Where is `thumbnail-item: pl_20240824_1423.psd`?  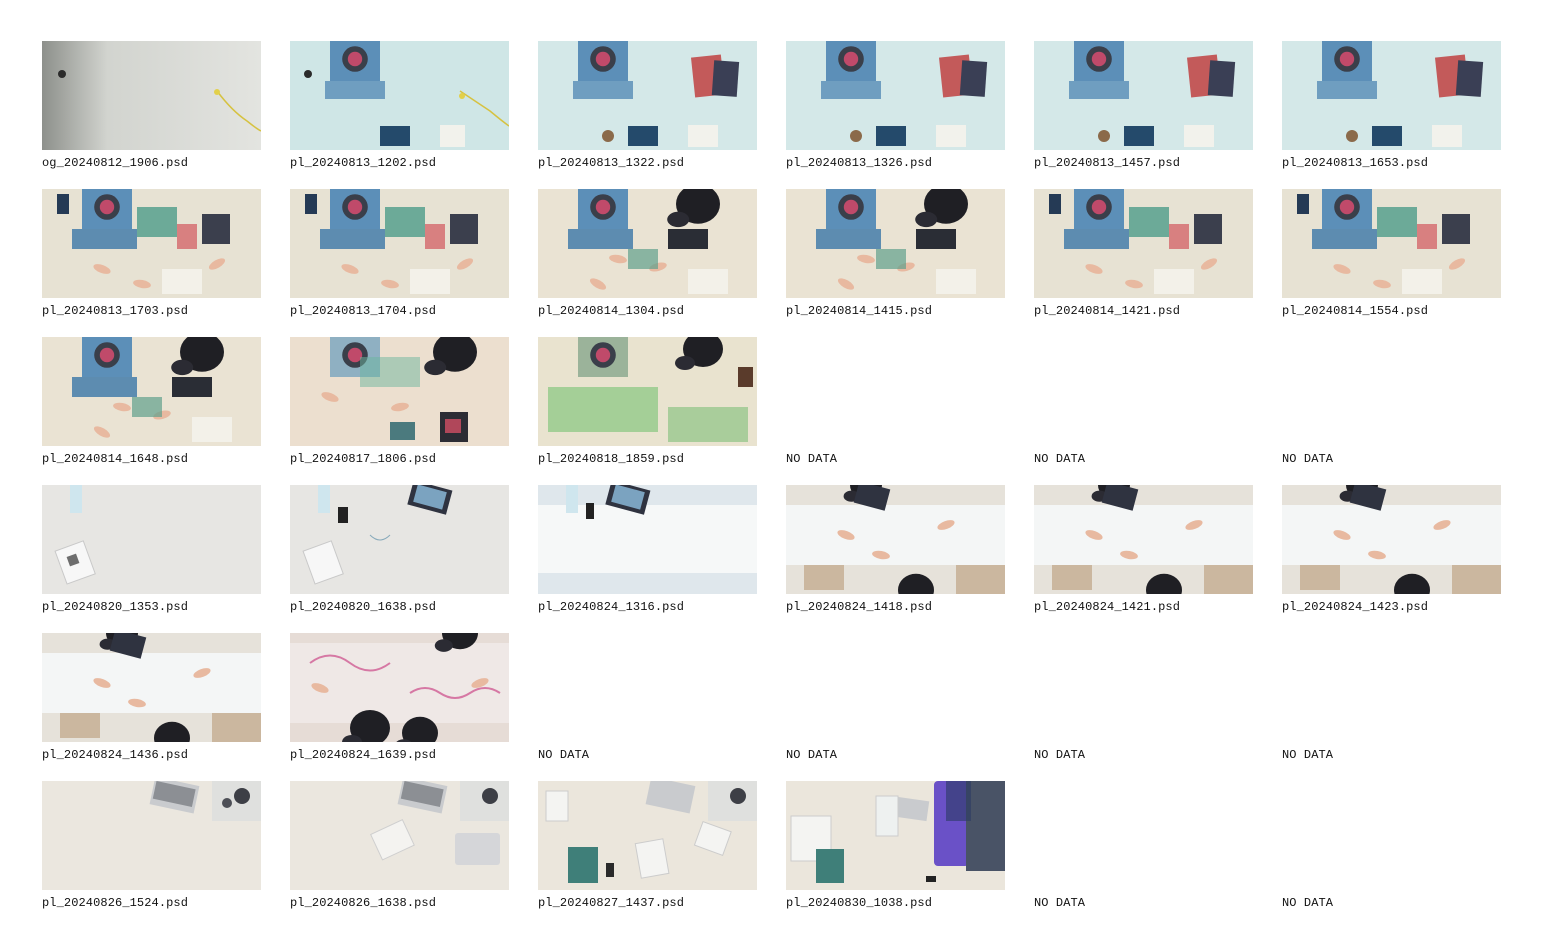 thumbnail-item: pl_20240824_1423.psd is located at coordinates (1391, 559).